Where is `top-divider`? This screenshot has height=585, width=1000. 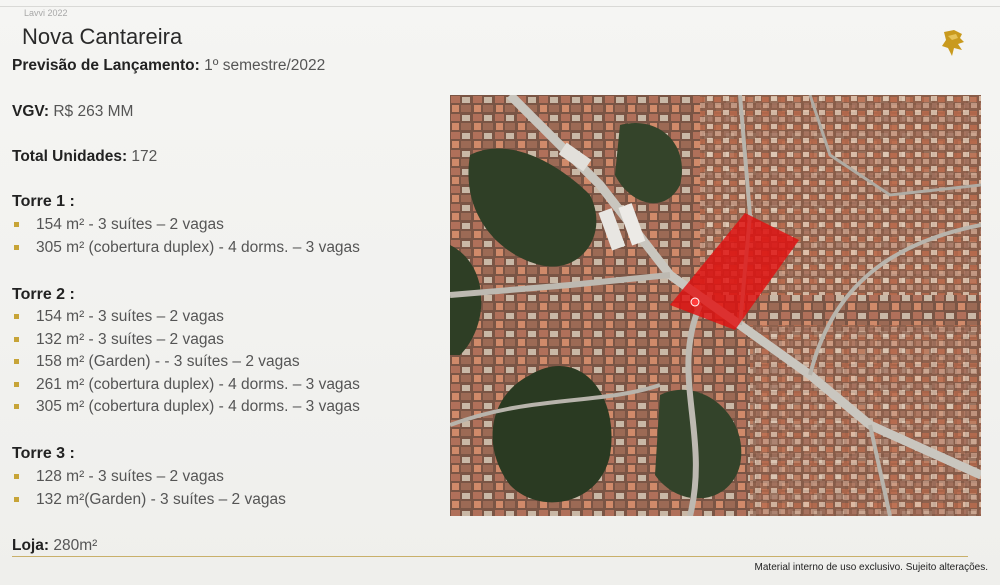
top-divider is located at coordinates (500, 6).